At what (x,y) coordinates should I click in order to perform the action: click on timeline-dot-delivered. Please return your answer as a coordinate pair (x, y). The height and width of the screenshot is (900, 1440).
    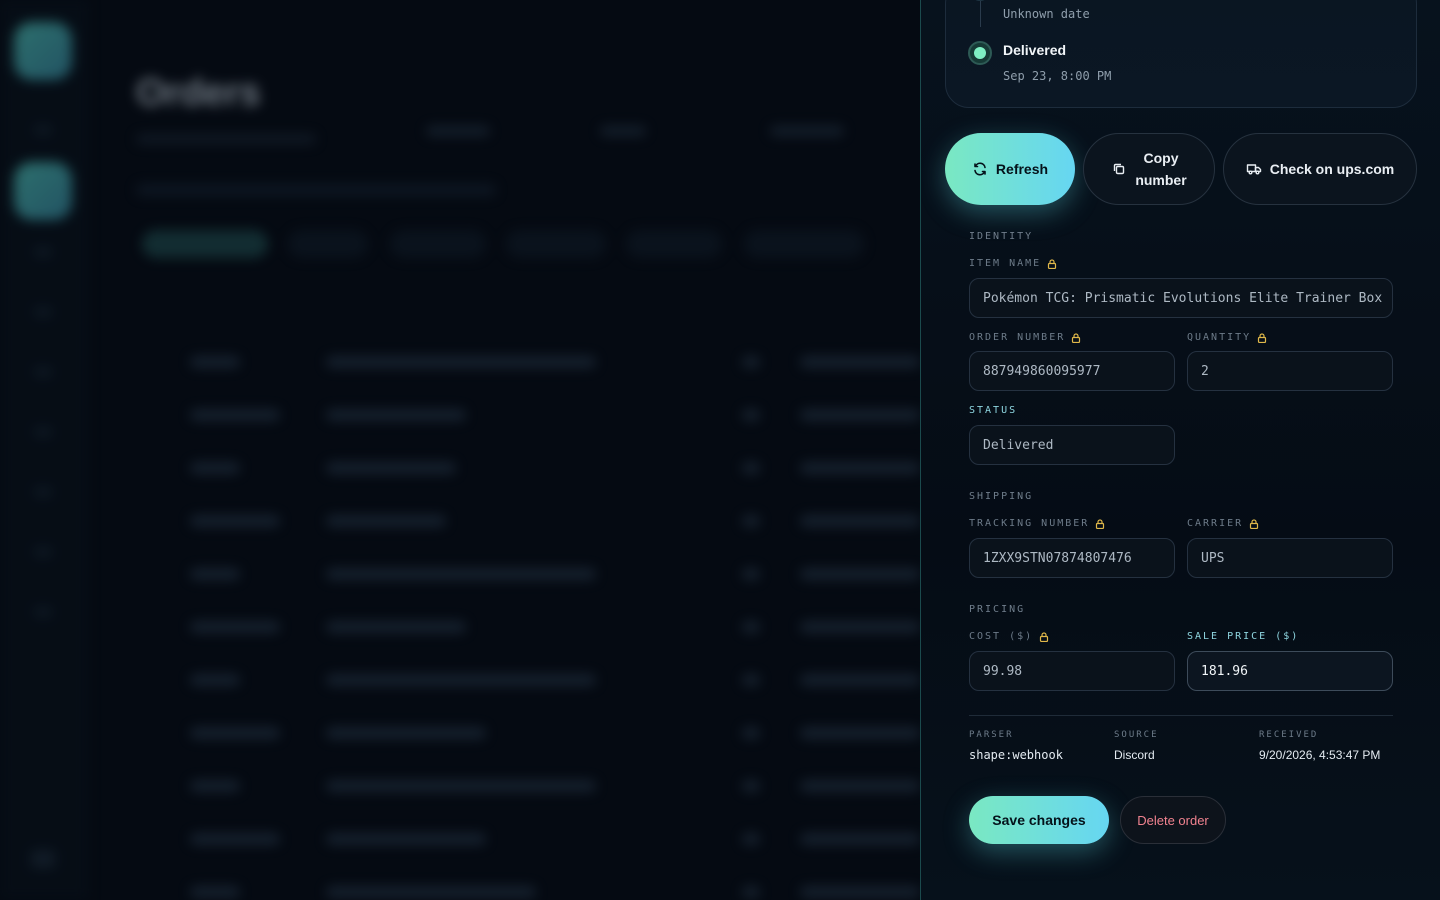
    Looking at the image, I should click on (980, 53).